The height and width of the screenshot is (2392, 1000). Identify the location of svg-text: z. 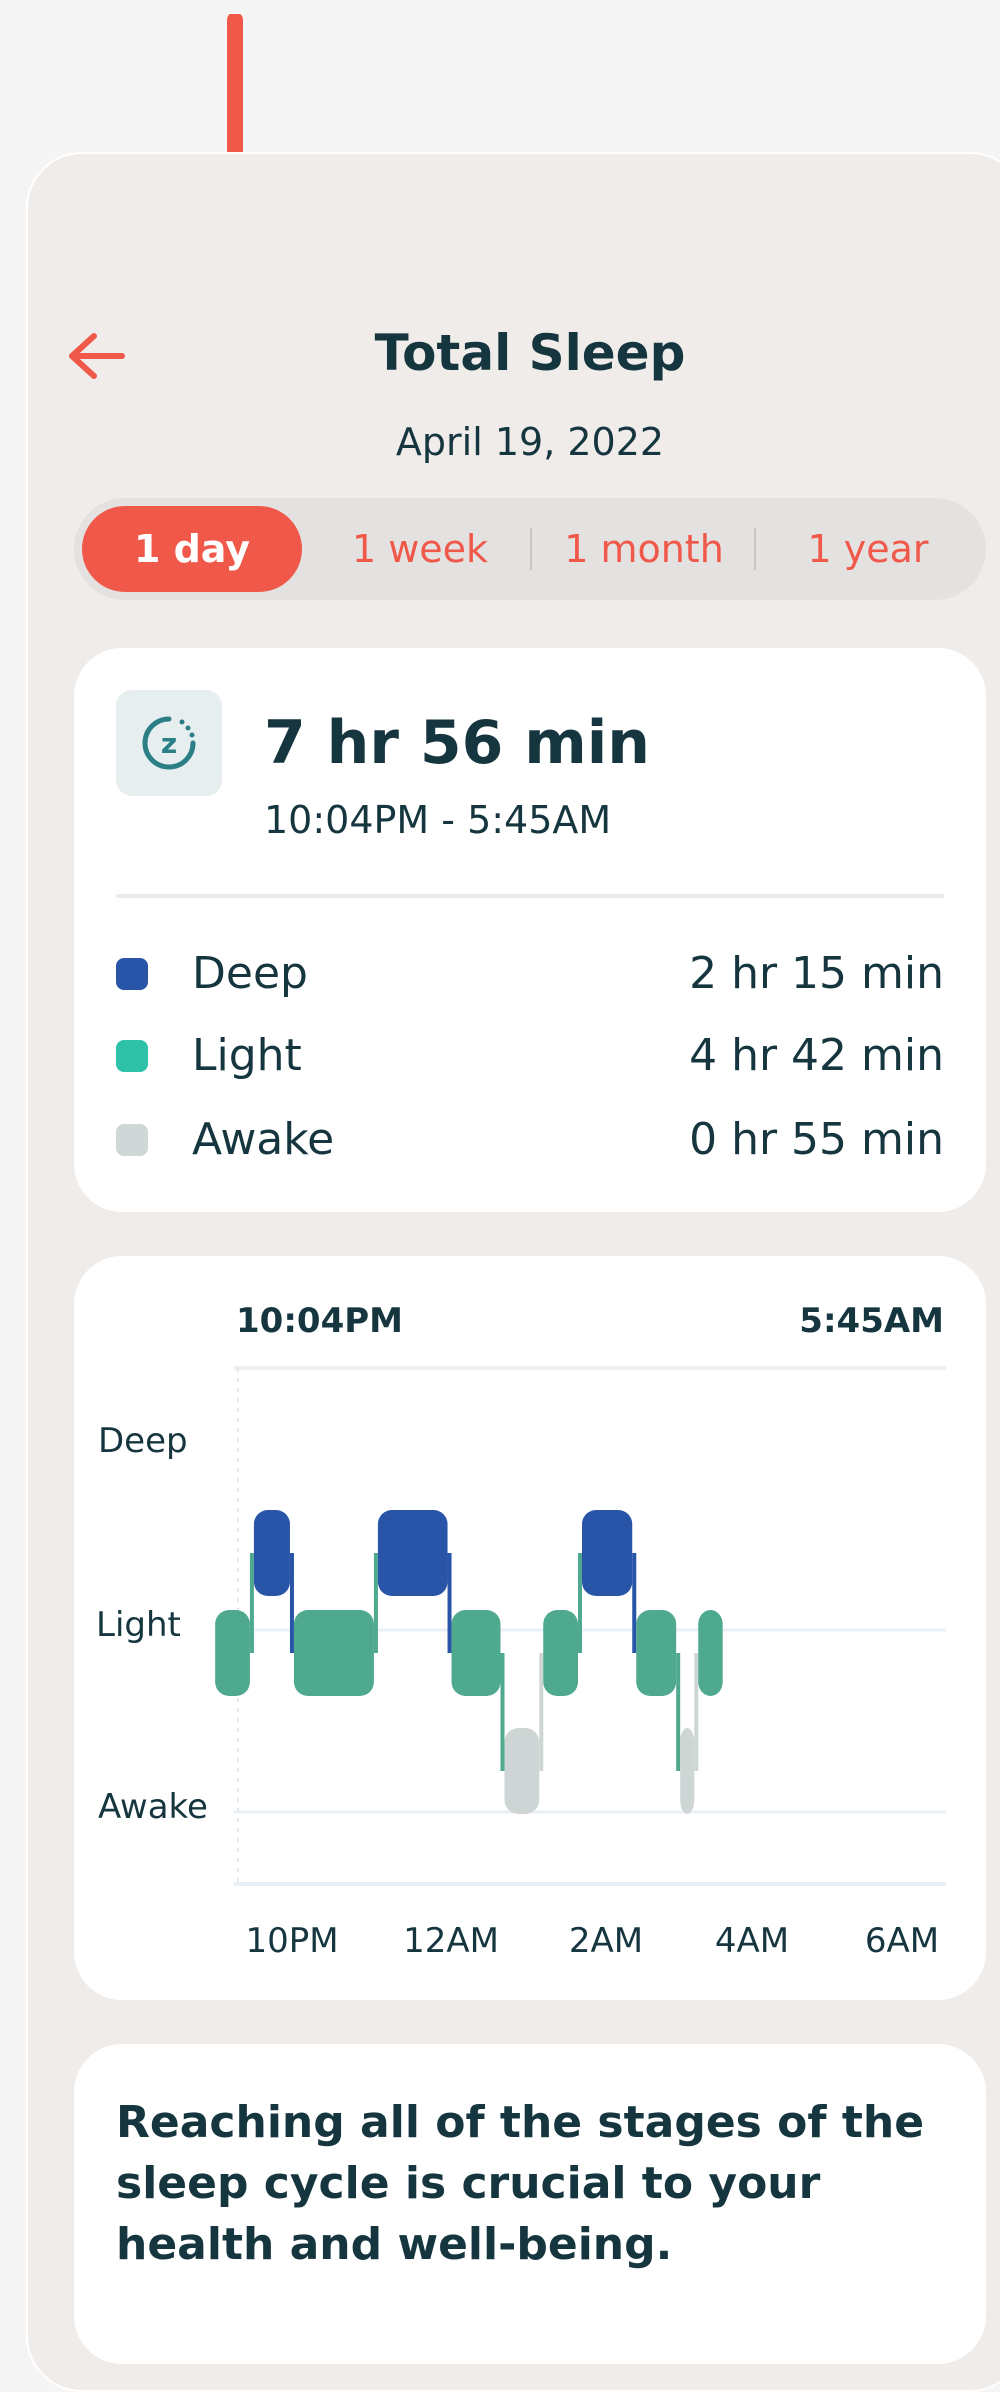
(169, 743).